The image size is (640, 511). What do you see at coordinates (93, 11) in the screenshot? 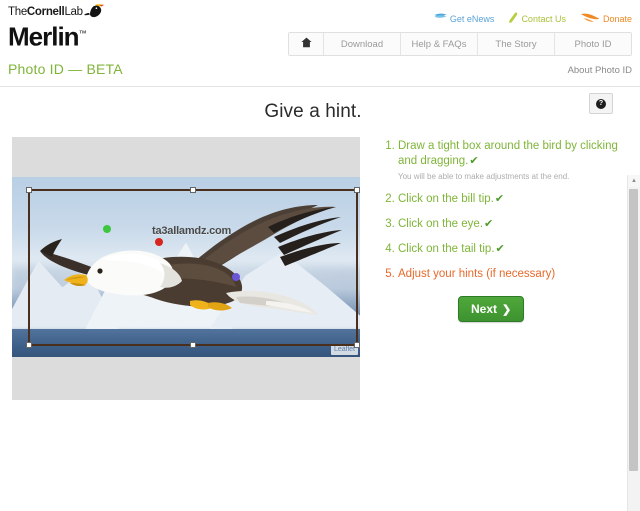
I see `bird-icon` at bounding box center [93, 11].